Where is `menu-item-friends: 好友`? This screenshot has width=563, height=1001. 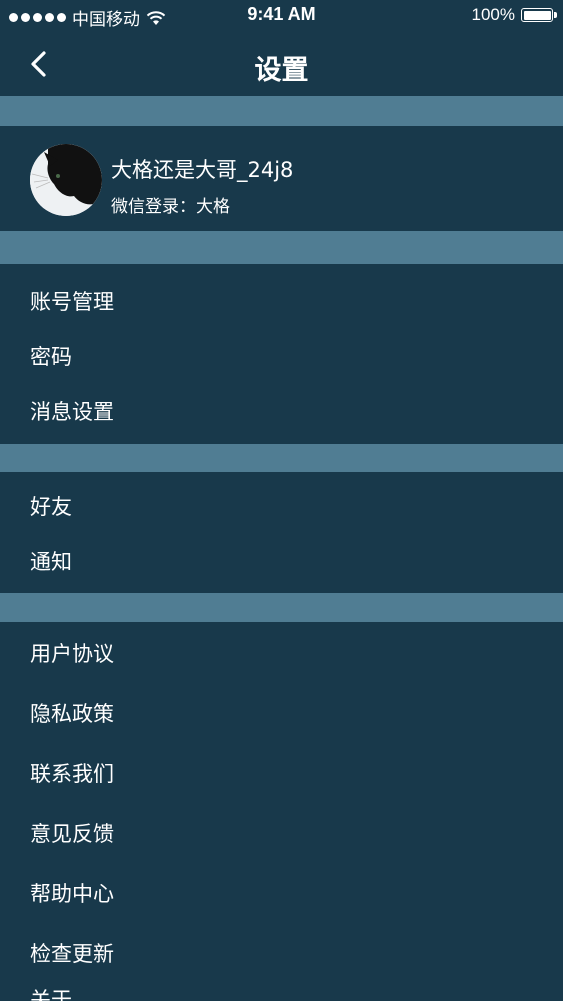
menu-item-friends: 好友 is located at coordinates (281, 505).